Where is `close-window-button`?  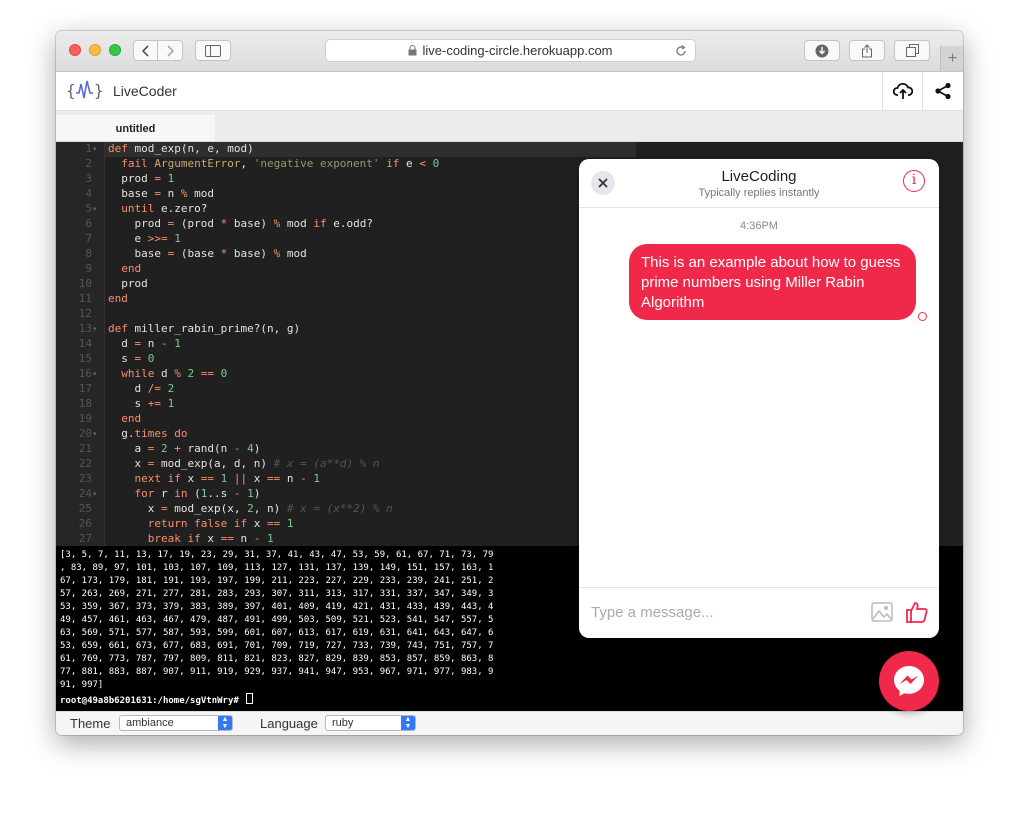 close-window-button is located at coordinates (75, 50).